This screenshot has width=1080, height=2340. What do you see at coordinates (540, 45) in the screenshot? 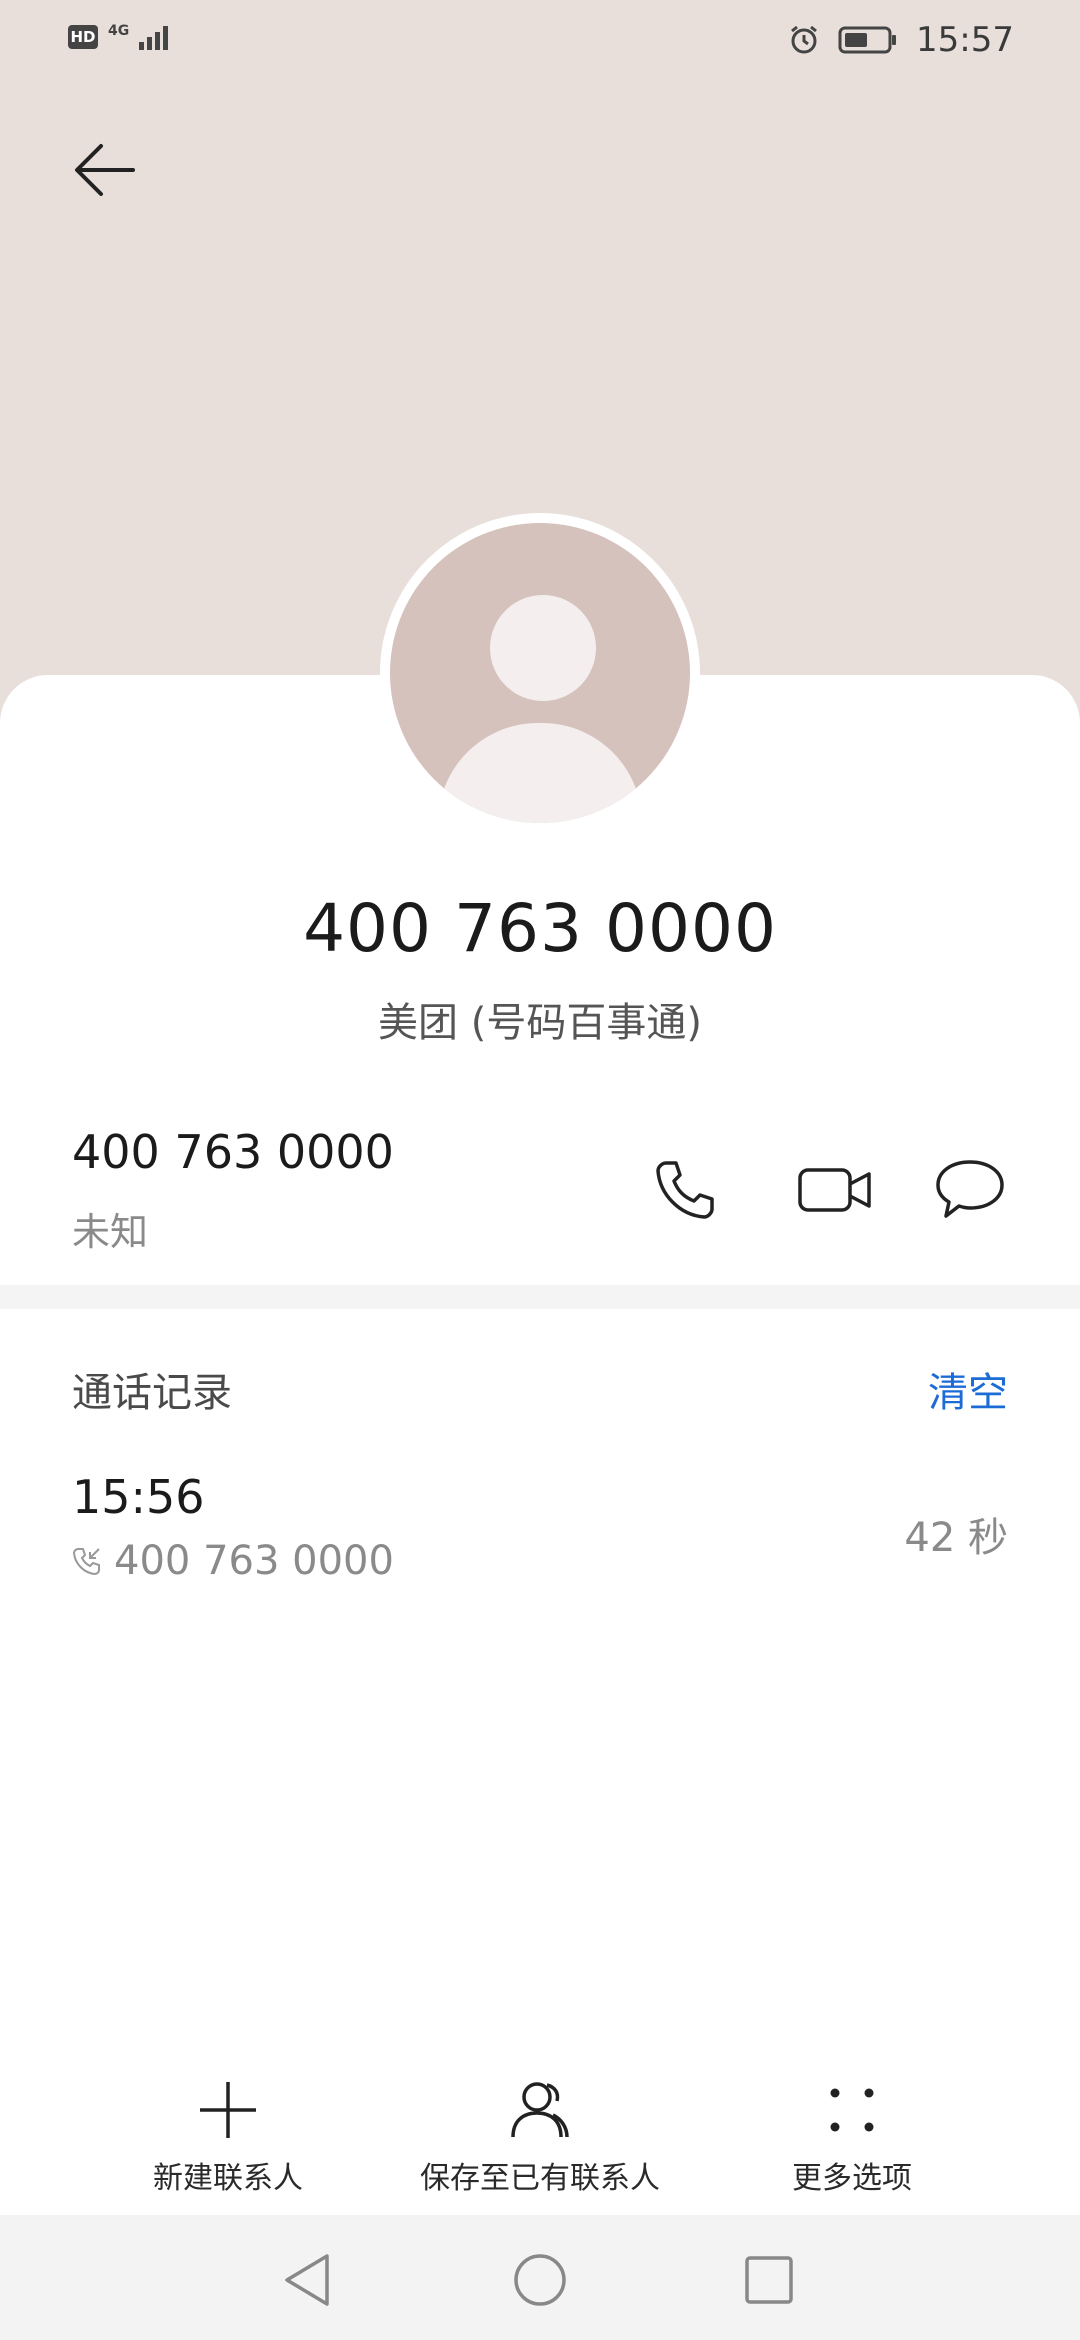
I see `status-bar: HD 4G 15:57` at bounding box center [540, 45].